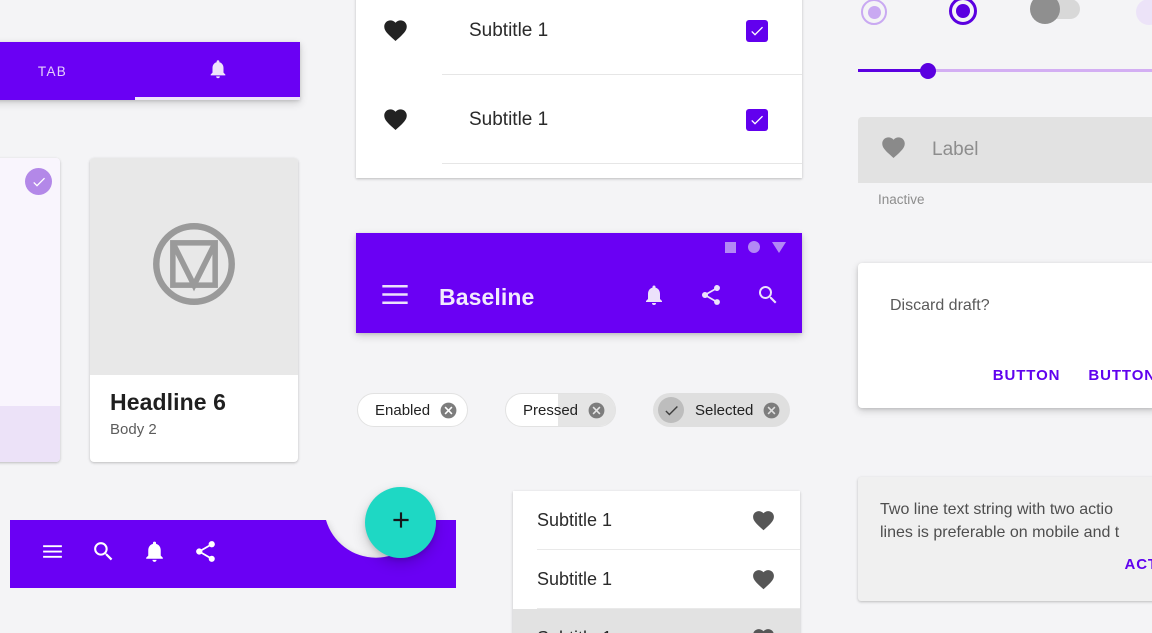 This screenshot has height=633, width=1152. I want to click on radio-button-selected, so click(963, 12).